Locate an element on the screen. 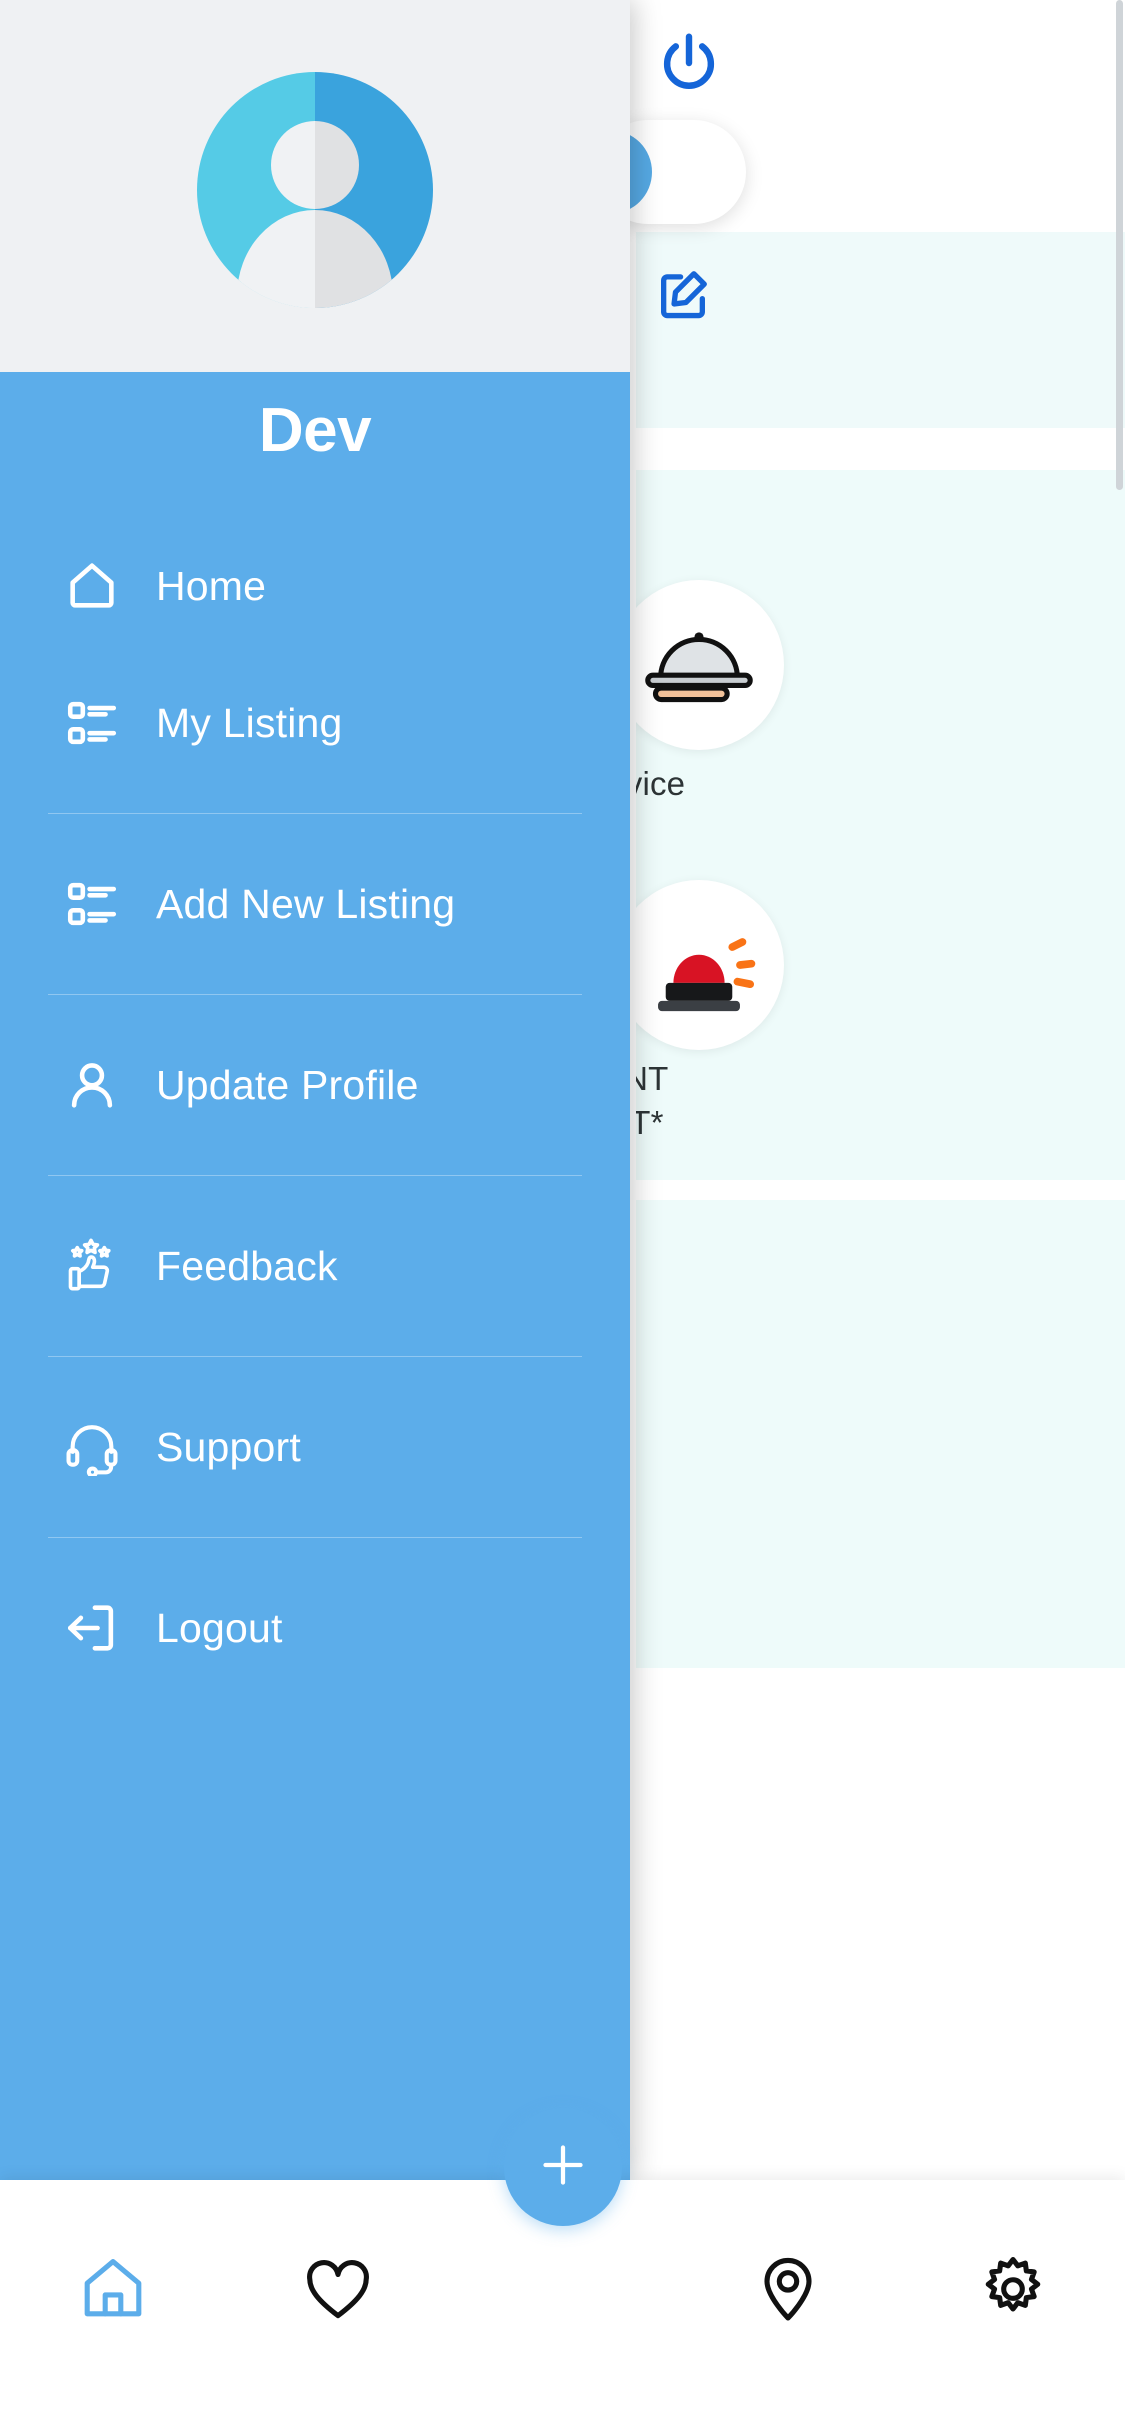 The height and width of the screenshot is (2436, 1125). sidebar-item-label: Add New Listing is located at coordinates (306, 903).